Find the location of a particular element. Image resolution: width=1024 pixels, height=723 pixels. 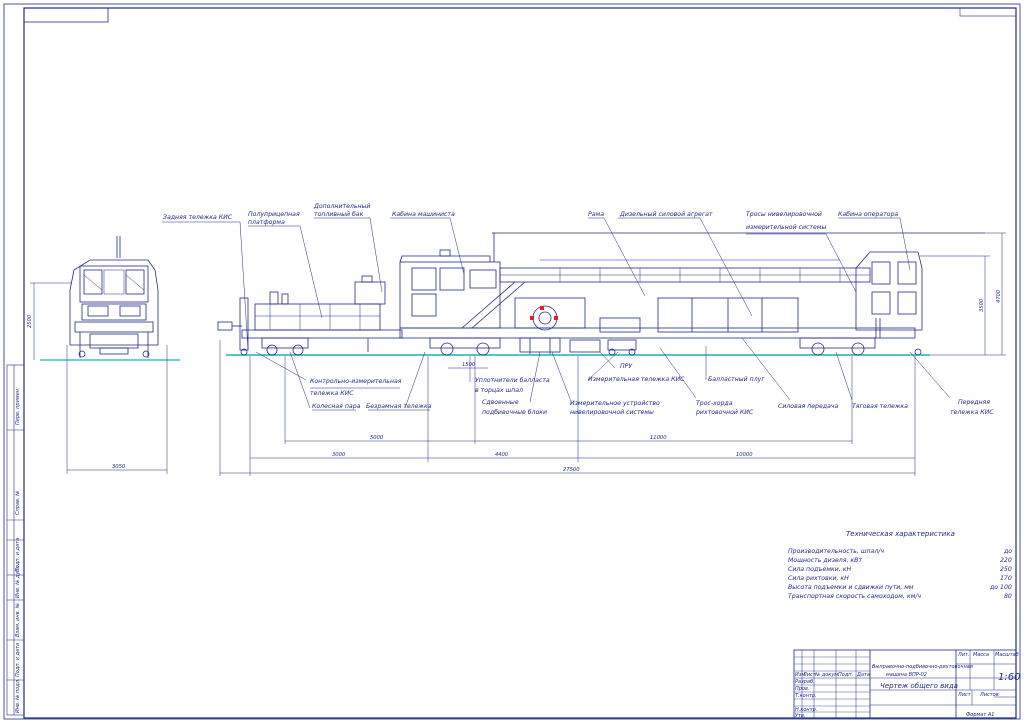

spec-label-5: Транспортная скорость самоходом, км/ч is located at coordinates (854, 596).